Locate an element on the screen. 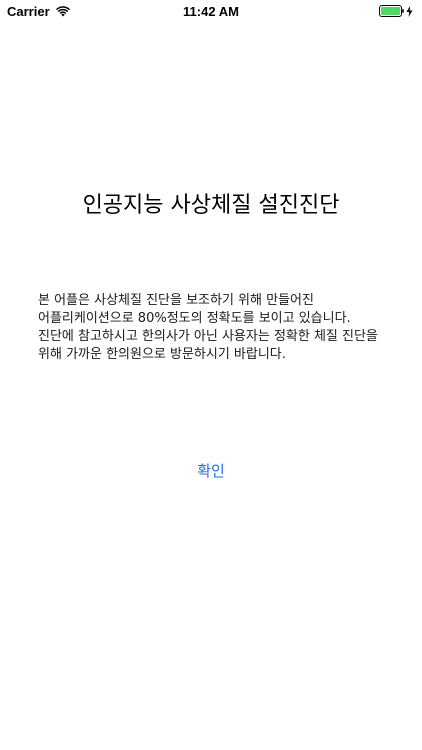 This screenshot has width=422, height=750. charging-bolt-icon is located at coordinates (409, 11).